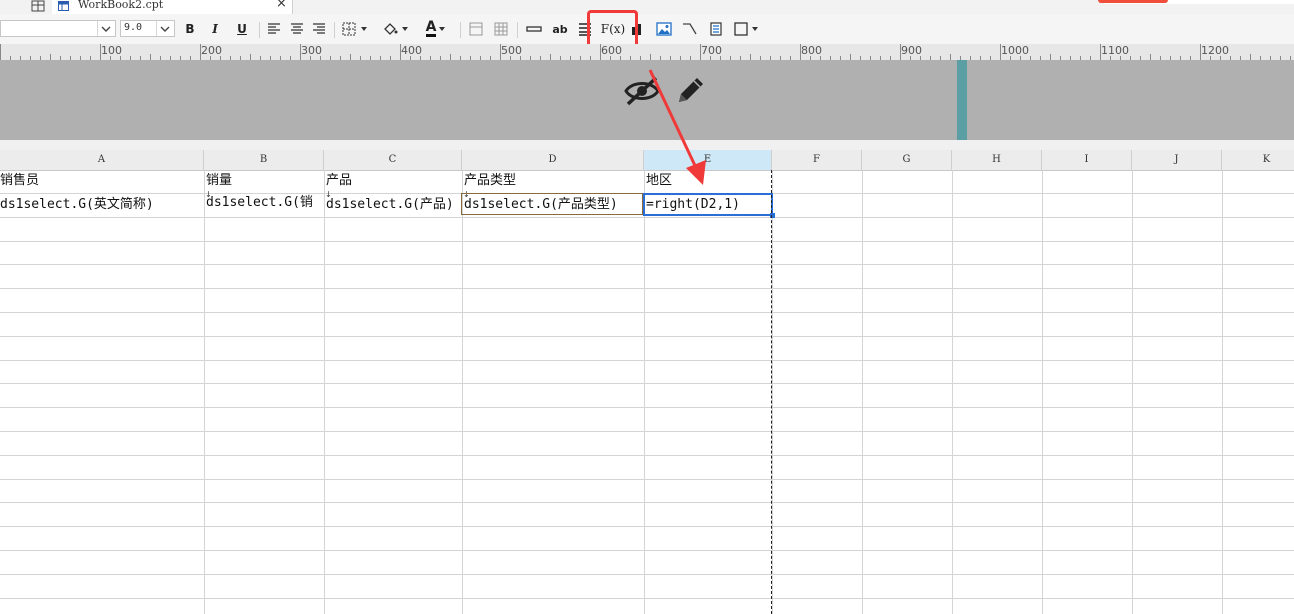 The image size is (1294, 614). I want to click on tab-label: WorkBook2.cpt, so click(121, 5).